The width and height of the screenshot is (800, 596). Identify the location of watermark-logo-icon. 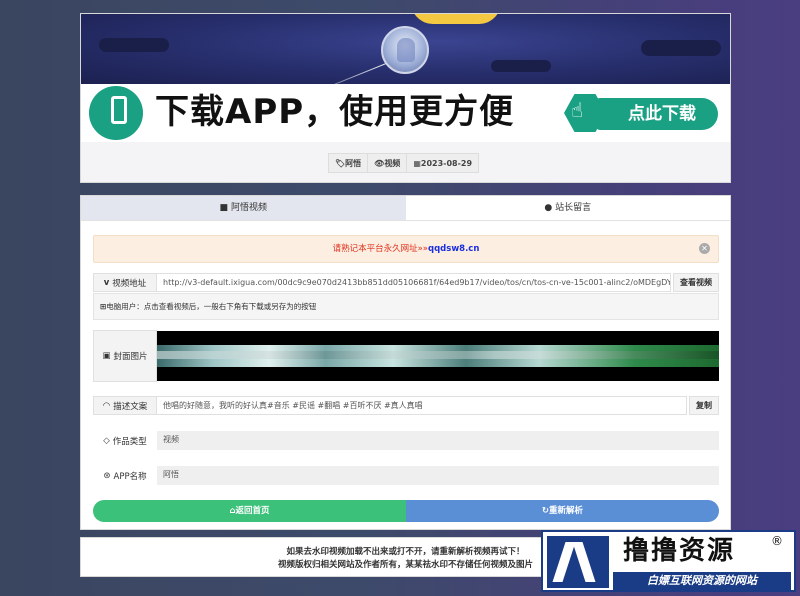
(578, 562).